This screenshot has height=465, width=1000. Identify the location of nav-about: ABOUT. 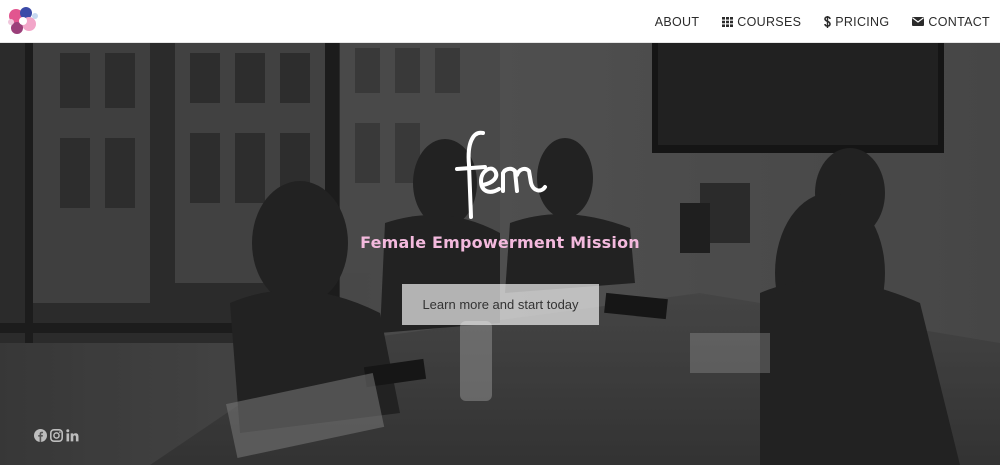
(677, 22).